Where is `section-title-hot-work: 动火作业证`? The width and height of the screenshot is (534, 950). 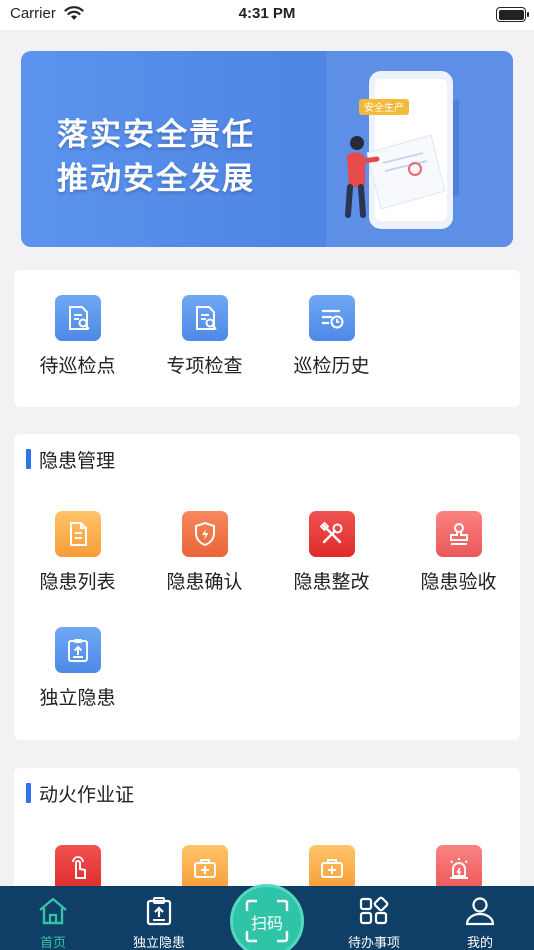 section-title-hot-work: 动火作业证 is located at coordinates (80, 793).